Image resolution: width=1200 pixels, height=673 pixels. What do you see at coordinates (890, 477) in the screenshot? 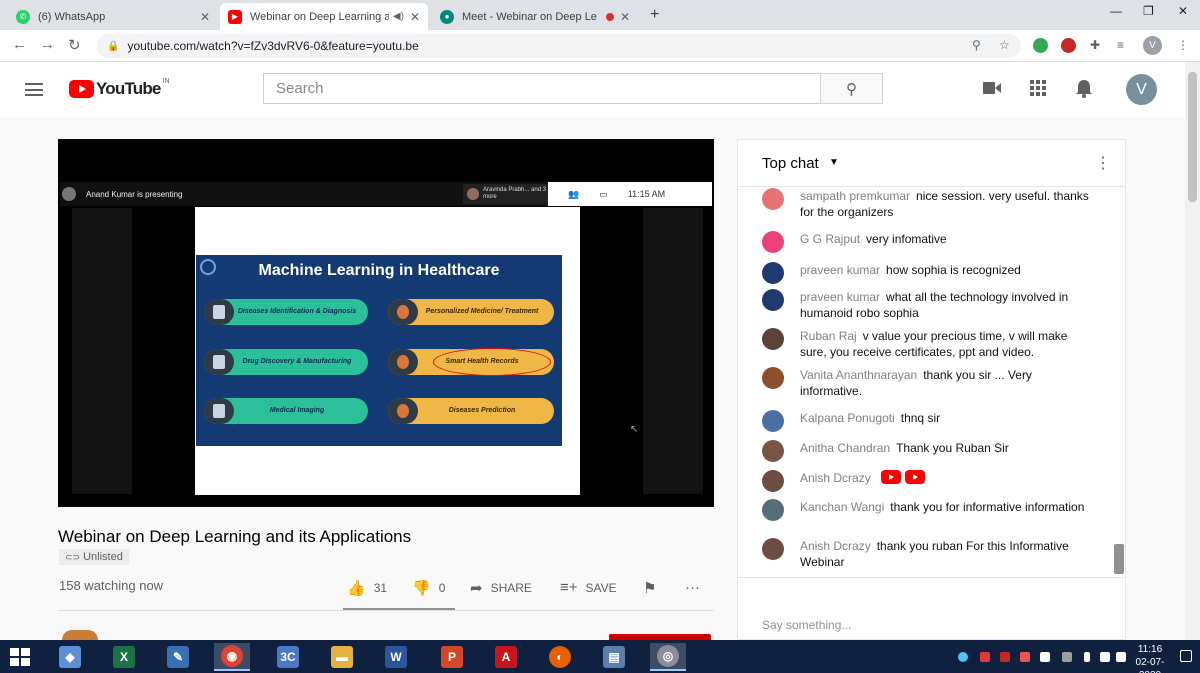
I see `youtube-emoji-icon` at bounding box center [890, 477].